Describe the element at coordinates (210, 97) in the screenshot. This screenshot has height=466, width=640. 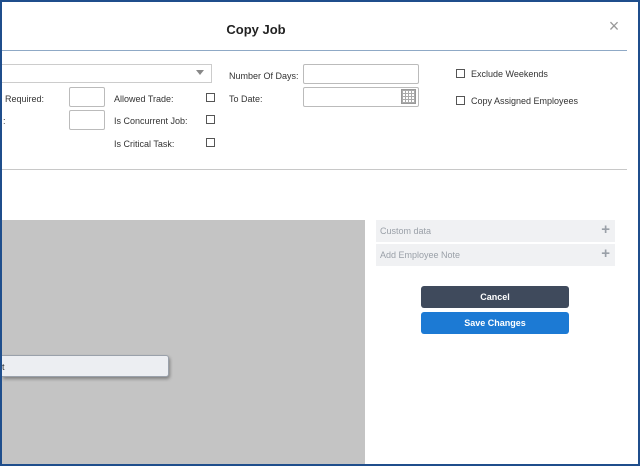
I see `allowed-trade-checkbox` at that location.